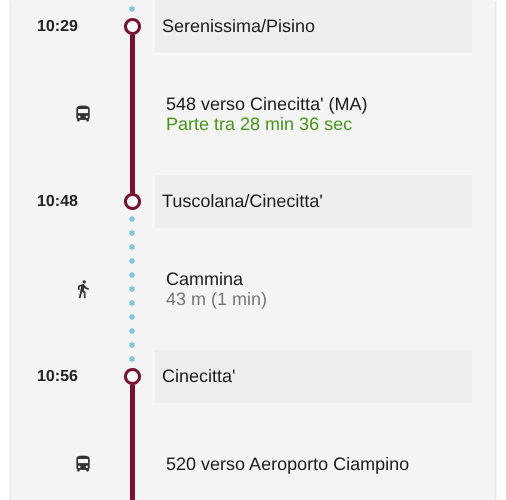 This screenshot has height=500, width=506. I want to click on leg-detail: Parte tra 28 min 36 sec, so click(260, 124).